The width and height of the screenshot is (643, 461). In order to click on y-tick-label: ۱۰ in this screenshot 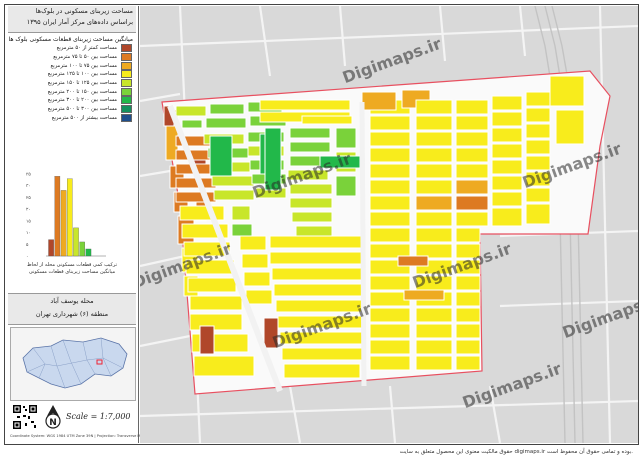, I will do `click(28, 233)`.